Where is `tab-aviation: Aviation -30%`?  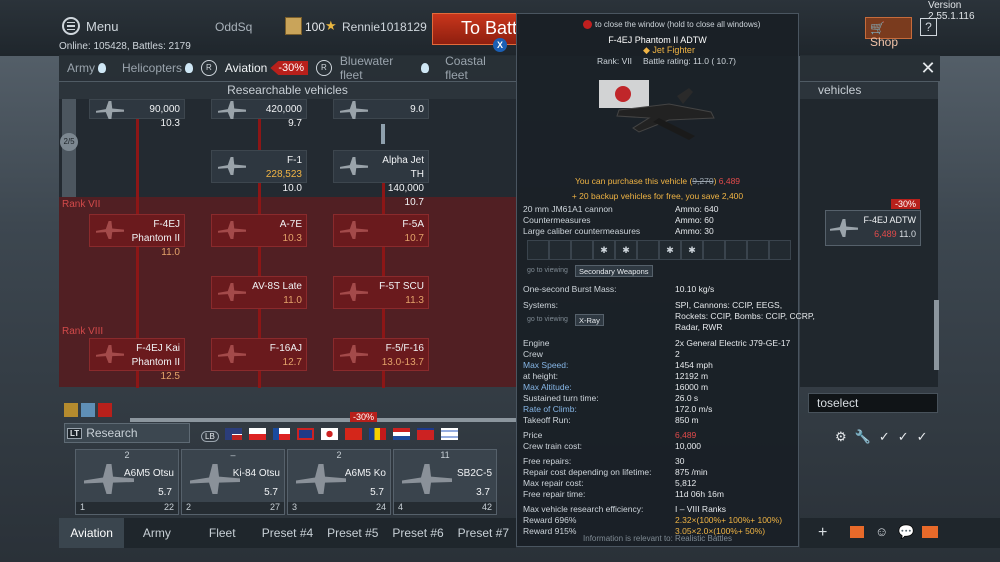
tab-aviation: Aviation -30% is located at coordinates (266, 68).